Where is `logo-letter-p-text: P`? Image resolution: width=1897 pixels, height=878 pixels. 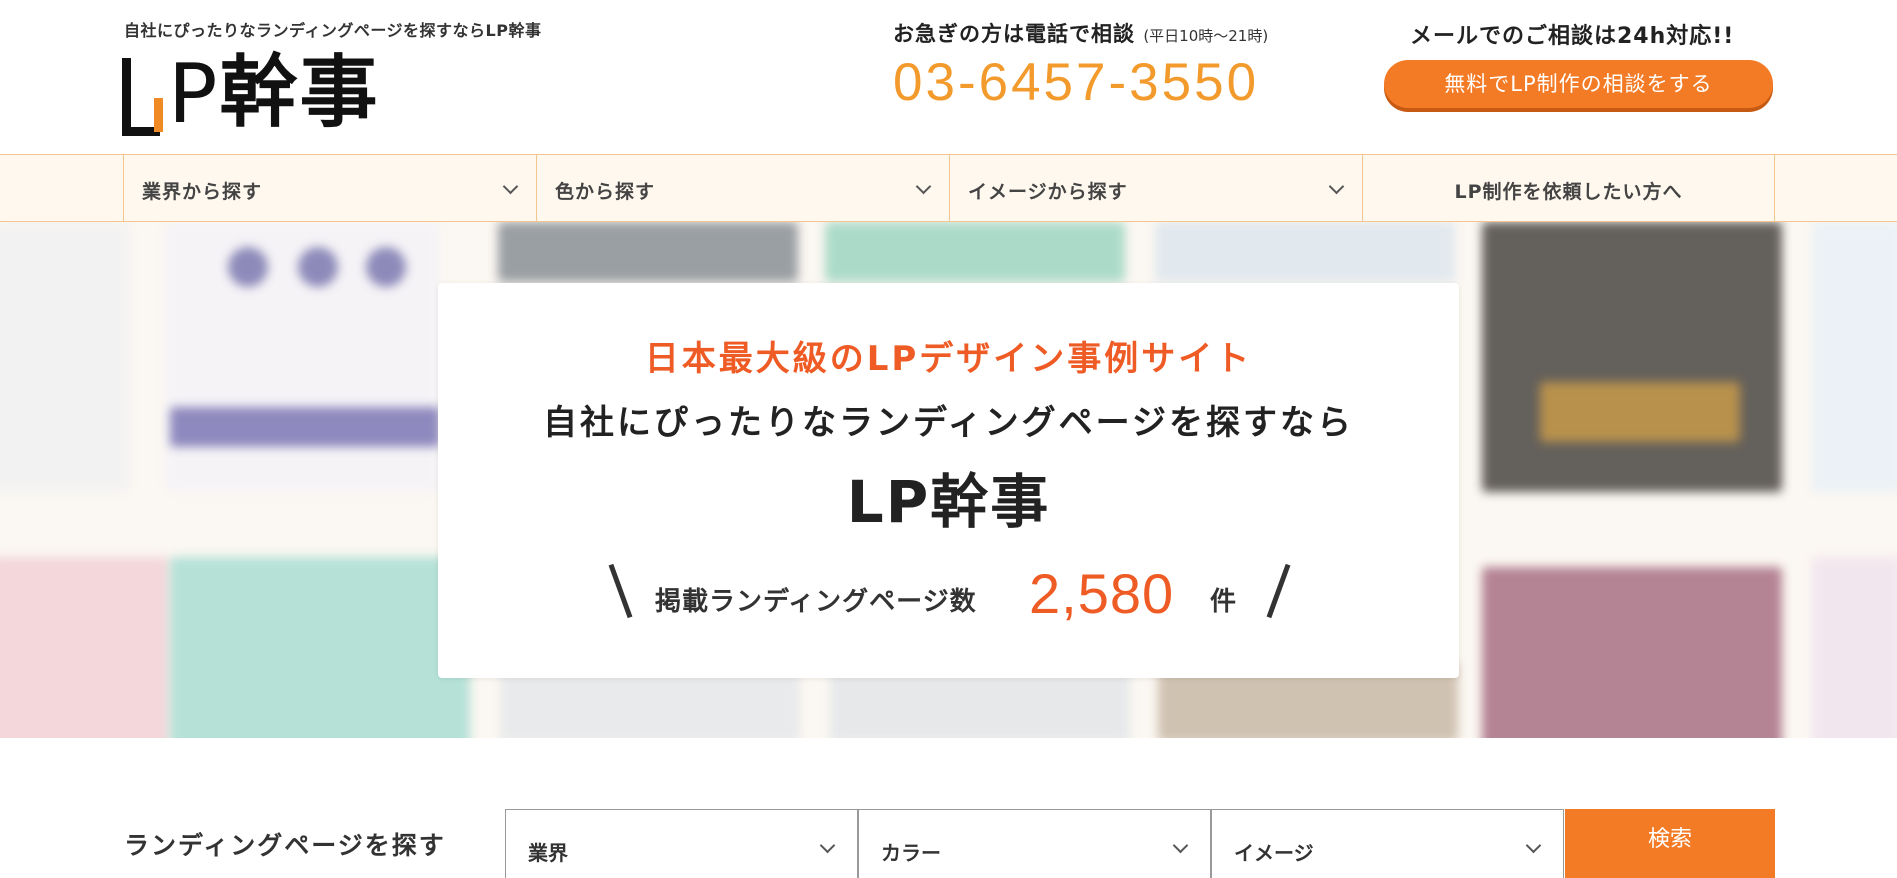
logo-letter-p-text: P is located at coordinates (192, 94).